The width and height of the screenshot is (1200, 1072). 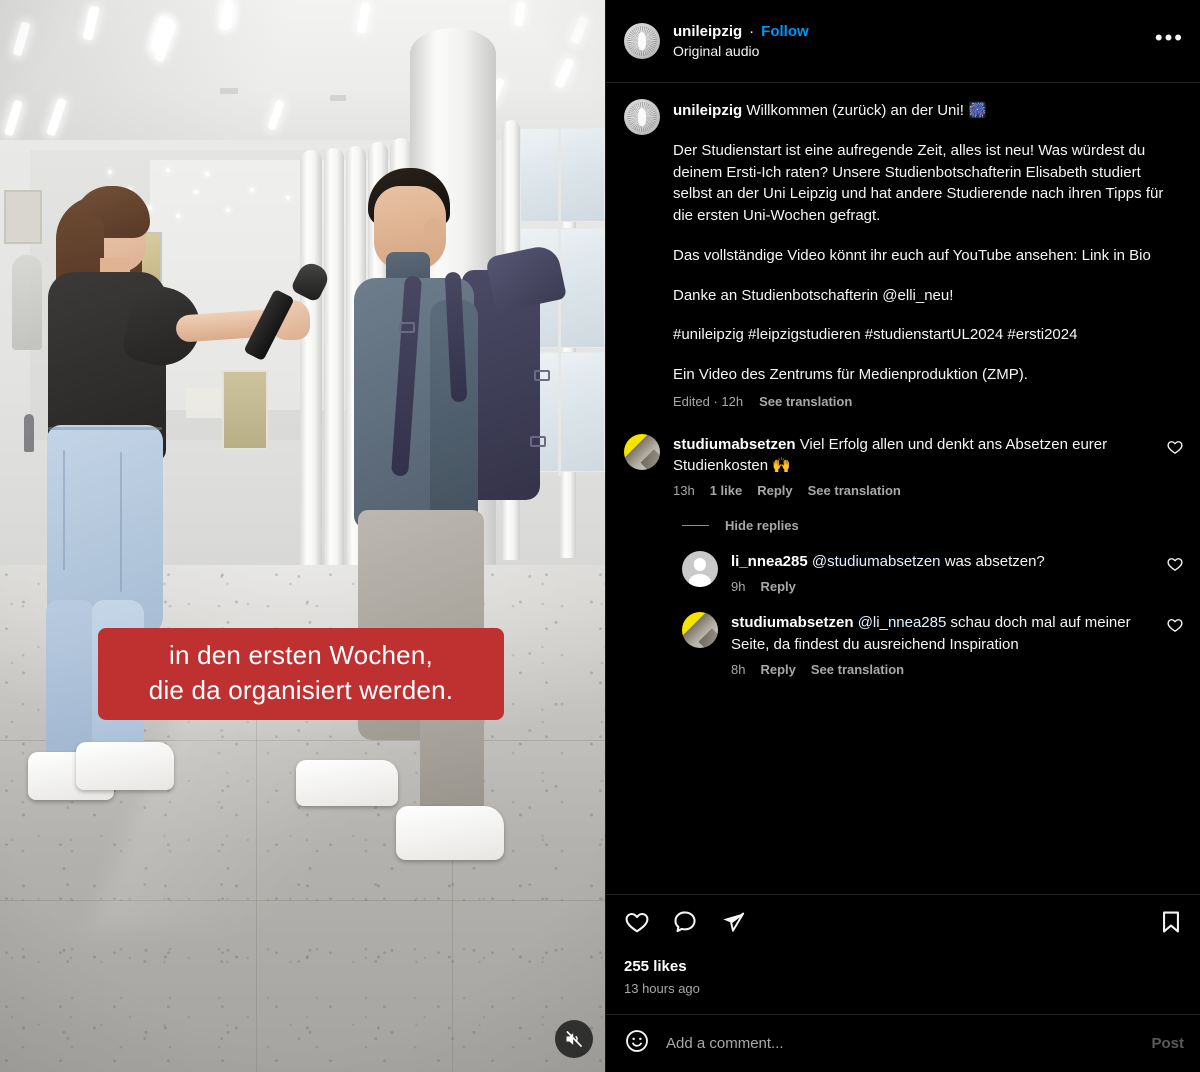 I want to click on header-username-row: unileipzig · Follow, so click(x=741, y=31).